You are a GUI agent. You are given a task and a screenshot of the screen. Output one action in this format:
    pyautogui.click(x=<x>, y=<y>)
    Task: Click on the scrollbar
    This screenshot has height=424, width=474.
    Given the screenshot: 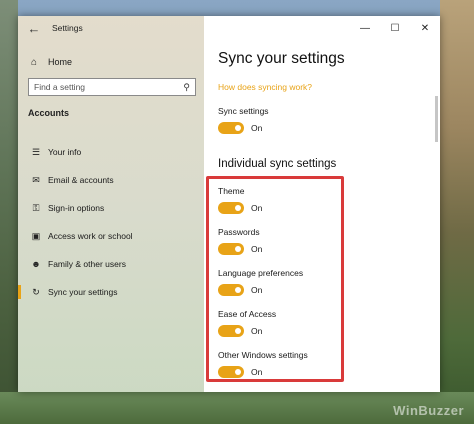 What is the action you would take?
    pyautogui.click(x=436, y=119)
    